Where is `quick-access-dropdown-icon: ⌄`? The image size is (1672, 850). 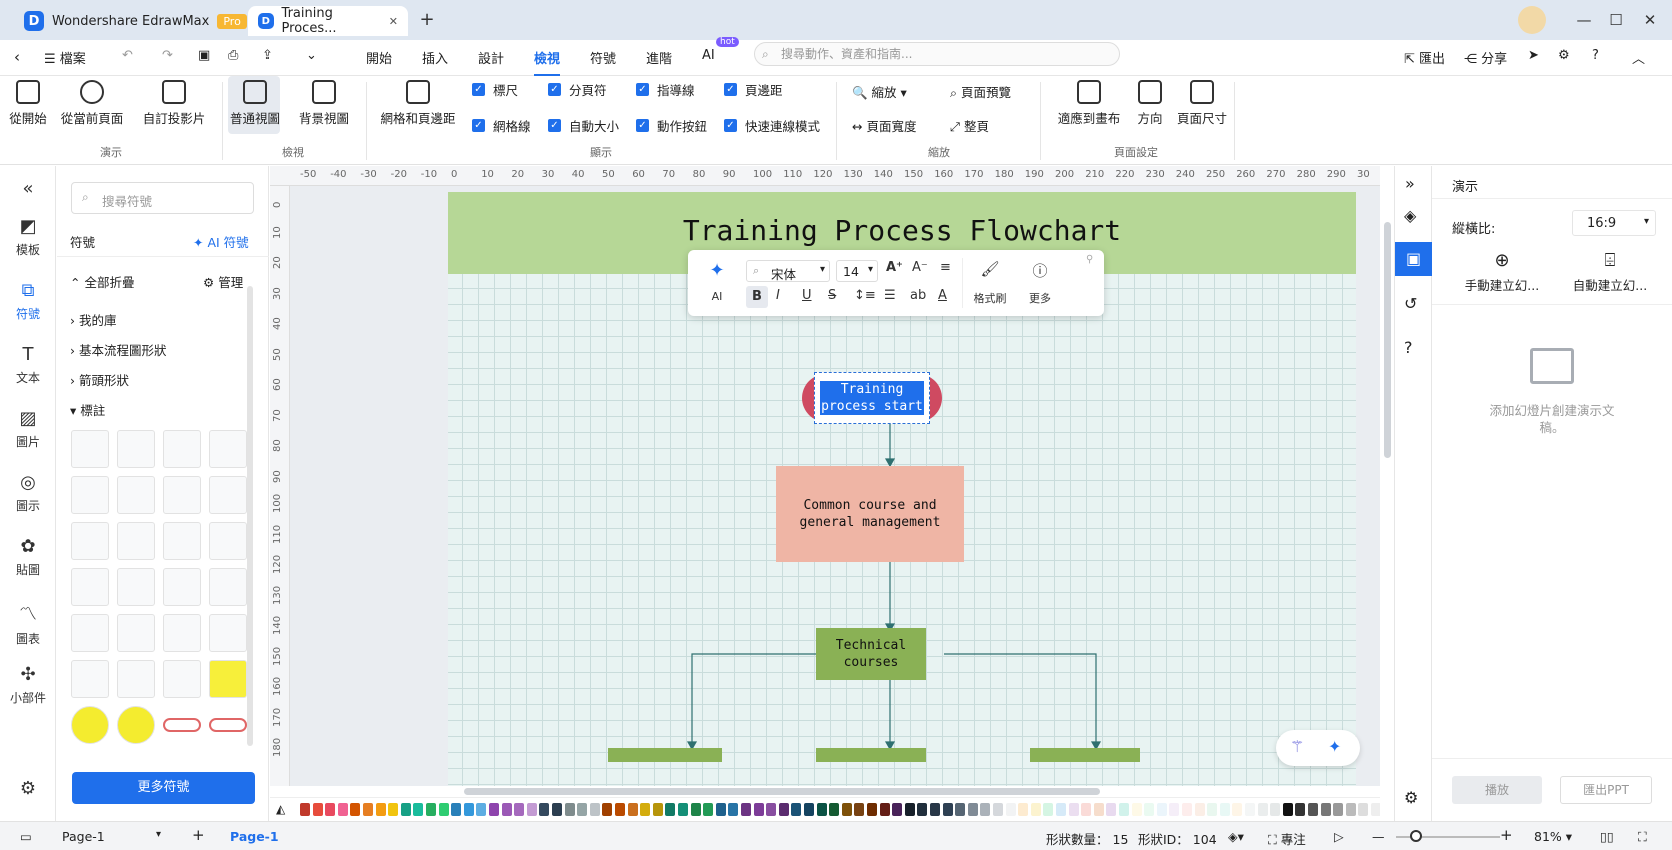
quick-access-dropdown-icon: ⌄ is located at coordinates (311, 55).